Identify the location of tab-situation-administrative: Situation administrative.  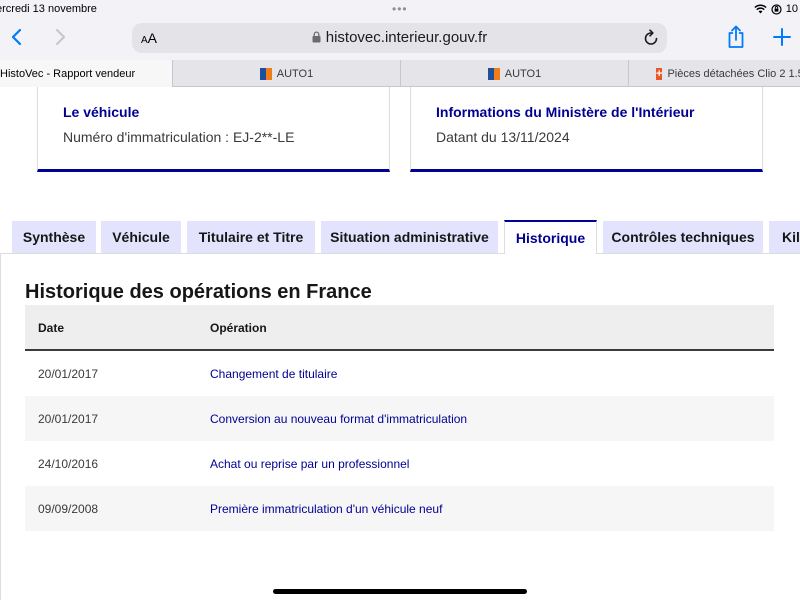
(409, 237).